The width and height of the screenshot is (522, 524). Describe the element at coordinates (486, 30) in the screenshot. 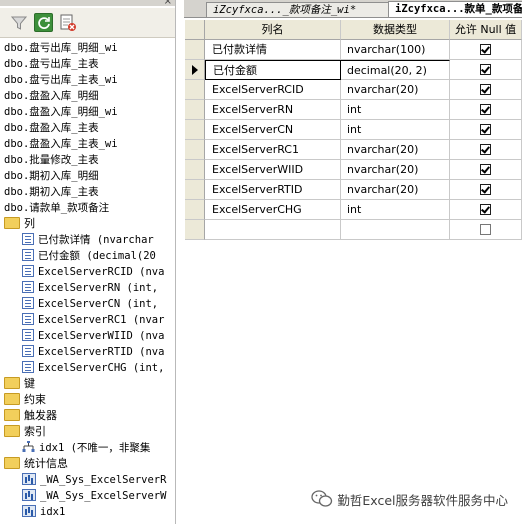

I see `allow-null-header: 允许 Null 值` at that location.